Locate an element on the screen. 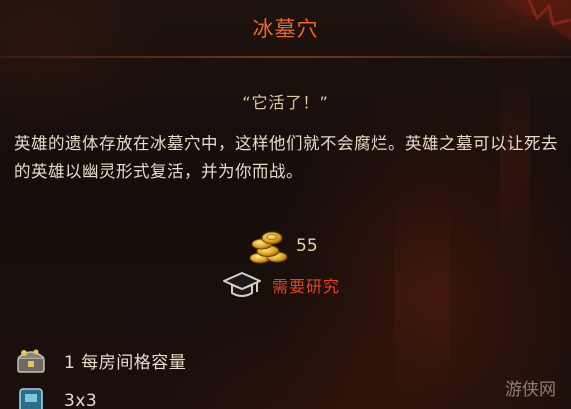  stat-capacity: 1 每房间格容量 is located at coordinates (100, 360).